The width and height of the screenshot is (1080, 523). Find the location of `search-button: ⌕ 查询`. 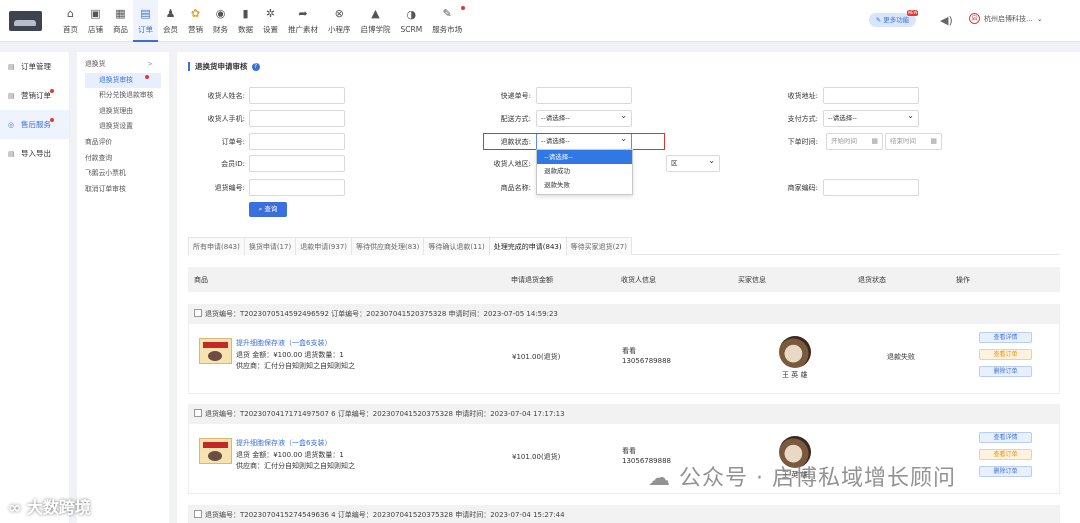

search-button: ⌕ 查询 is located at coordinates (268, 209).